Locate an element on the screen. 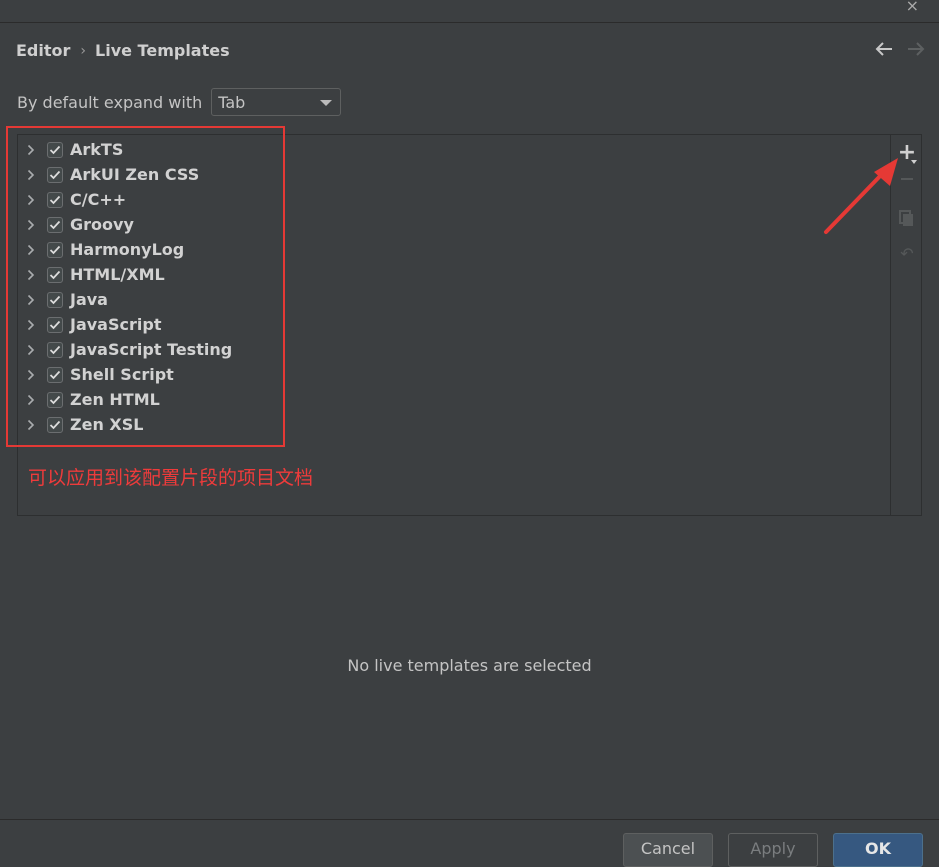 This screenshot has height=867, width=939. highlight-rectangle is located at coordinates (145, 286).